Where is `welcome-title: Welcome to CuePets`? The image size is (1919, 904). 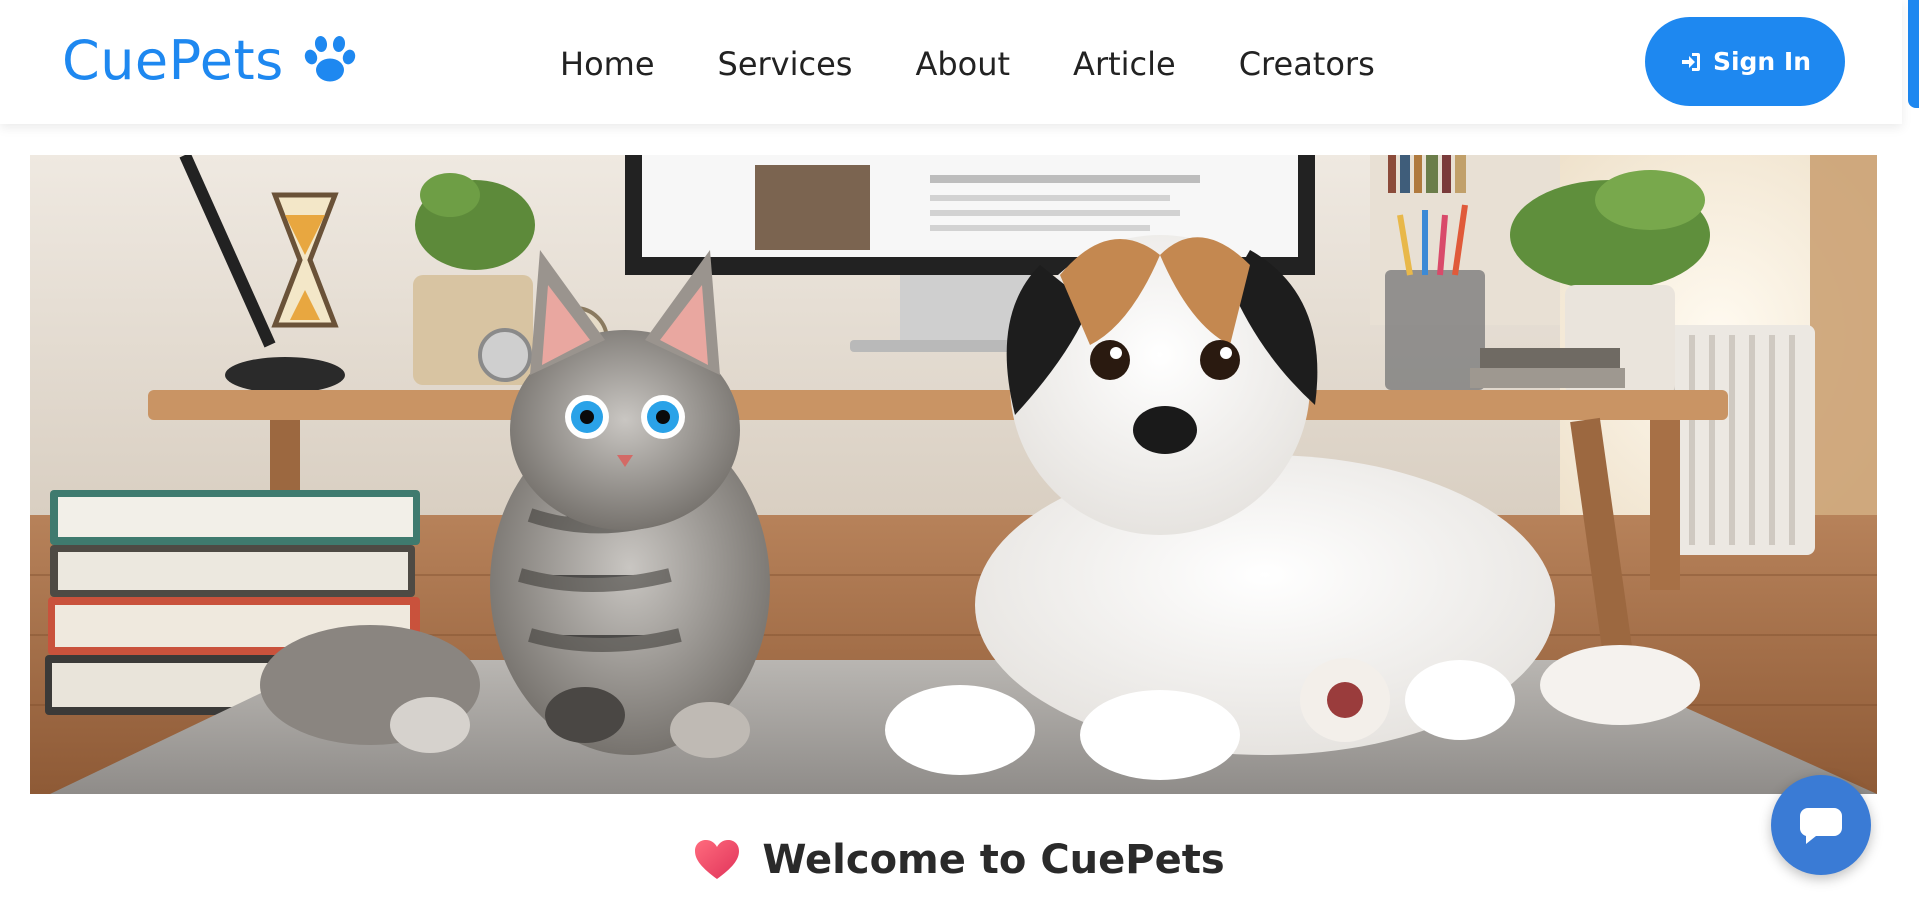
welcome-title: Welcome to CuePets is located at coordinates (993, 860).